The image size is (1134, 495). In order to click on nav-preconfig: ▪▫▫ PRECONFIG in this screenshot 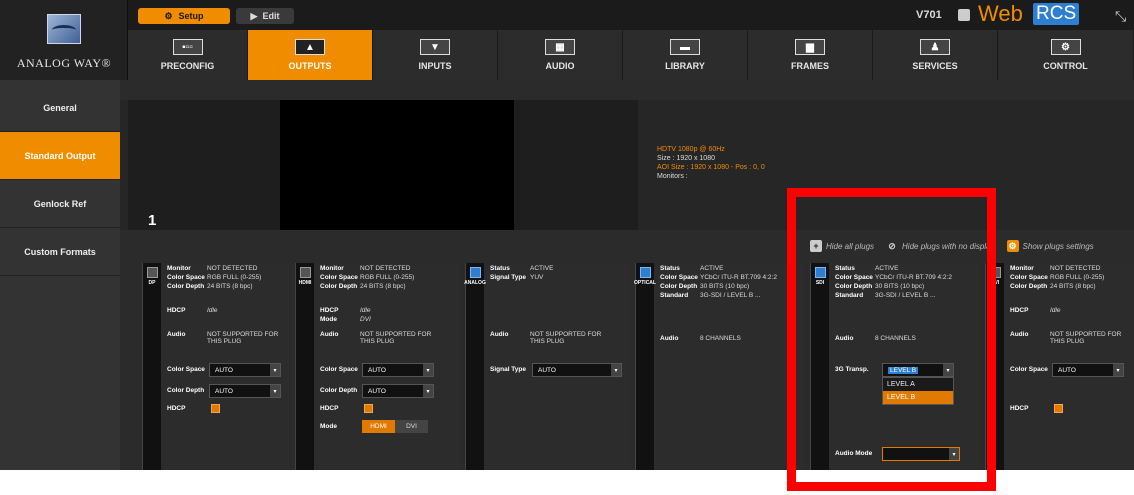, I will do `click(188, 55)`.